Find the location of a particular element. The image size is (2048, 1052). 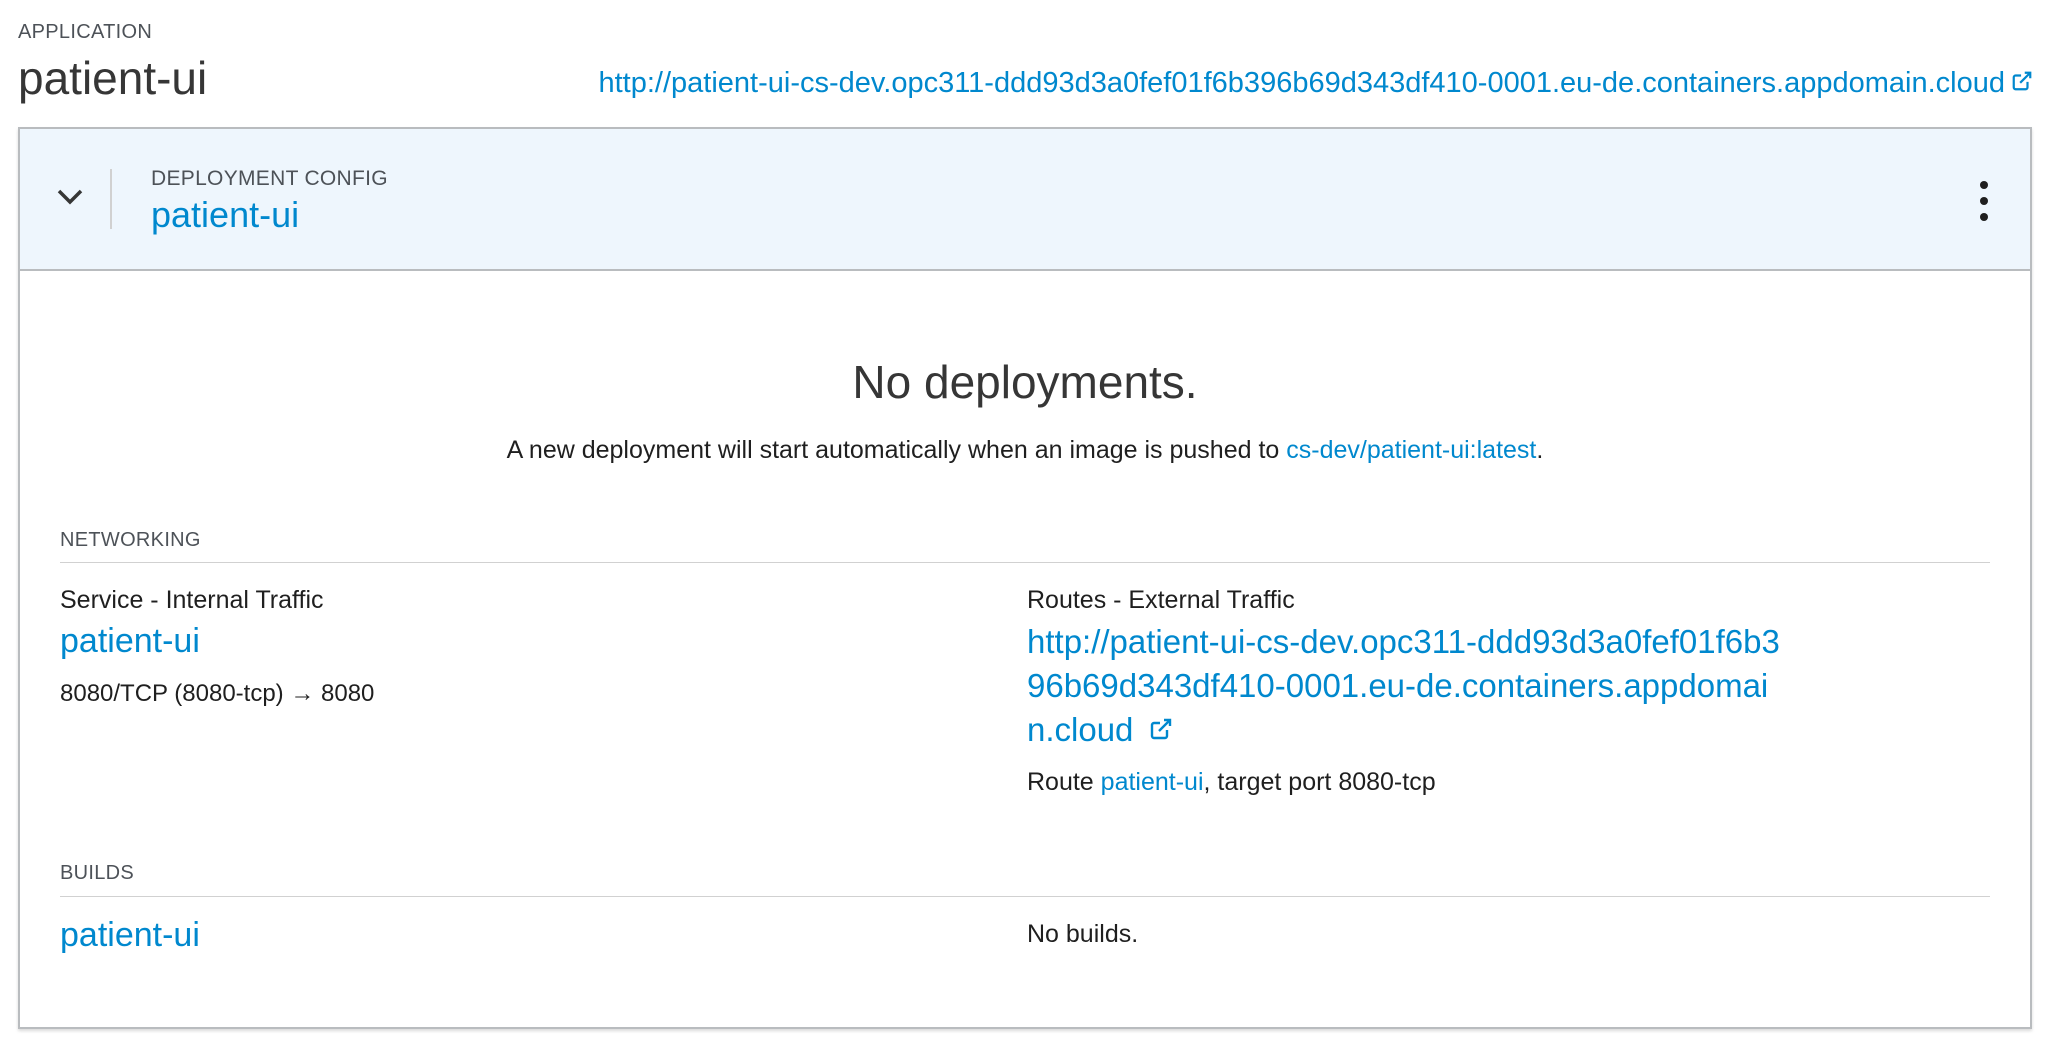

deployment-config-name-link: patient-ui is located at coordinates (225, 215).